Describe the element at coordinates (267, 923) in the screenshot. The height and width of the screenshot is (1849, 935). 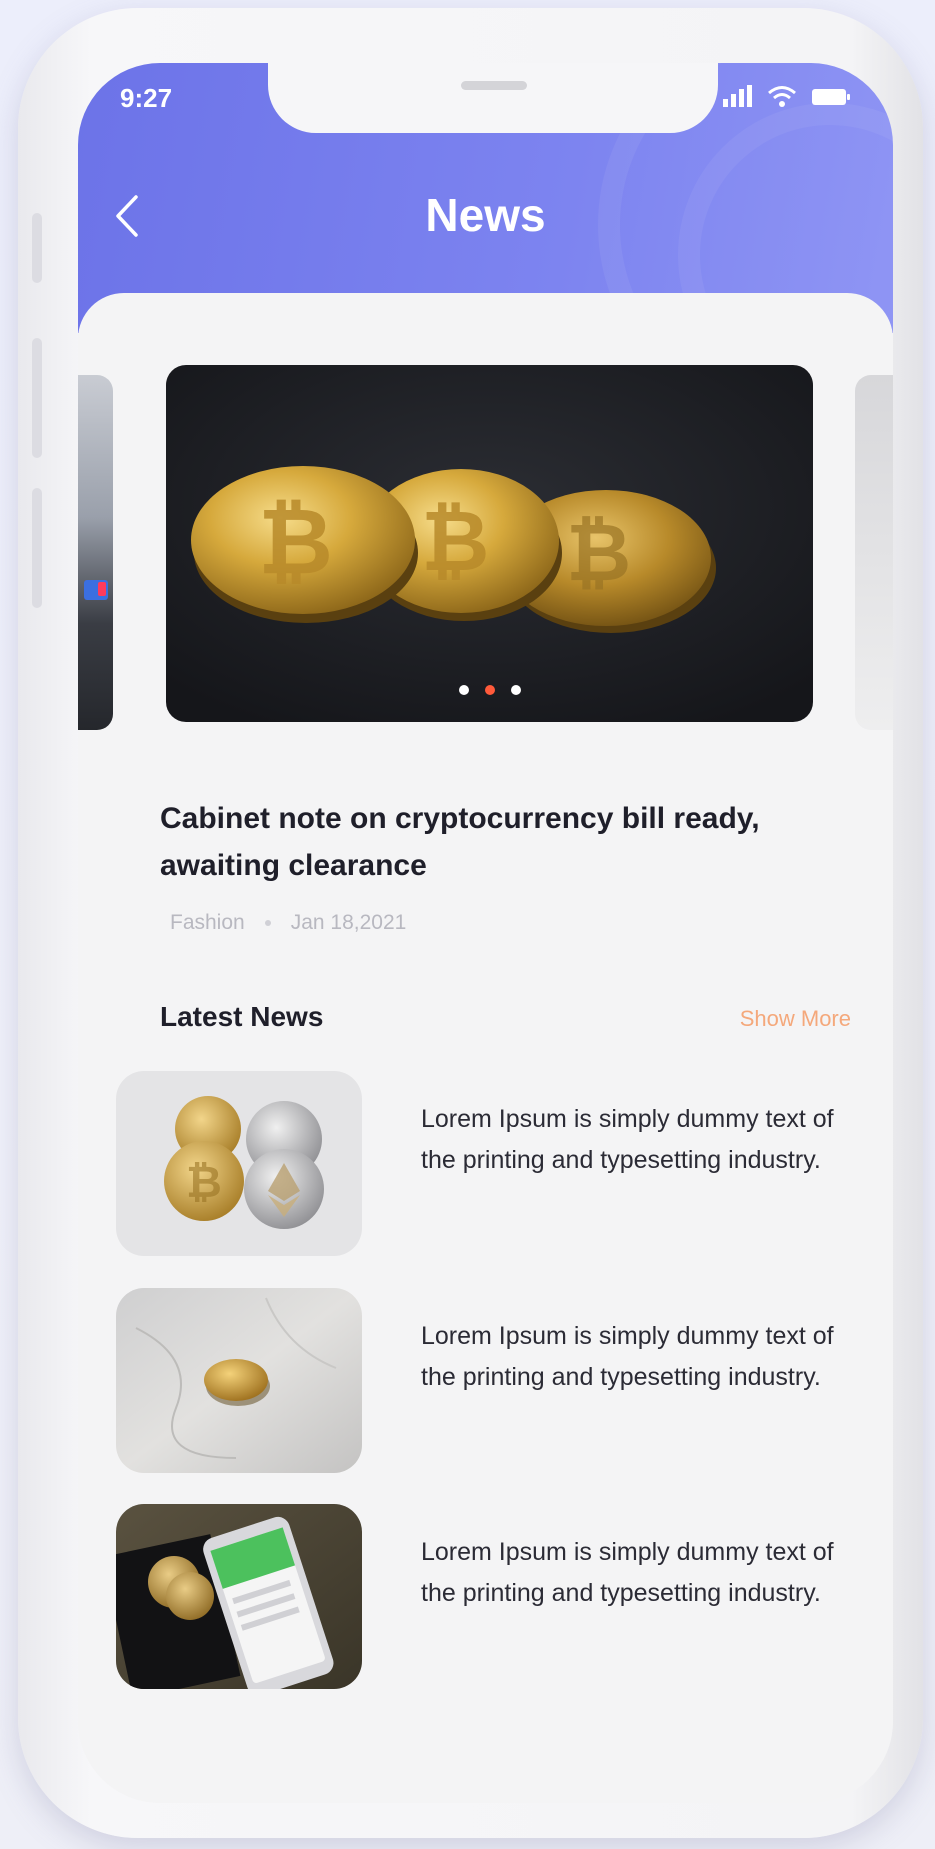
I see `meta-separator` at that location.